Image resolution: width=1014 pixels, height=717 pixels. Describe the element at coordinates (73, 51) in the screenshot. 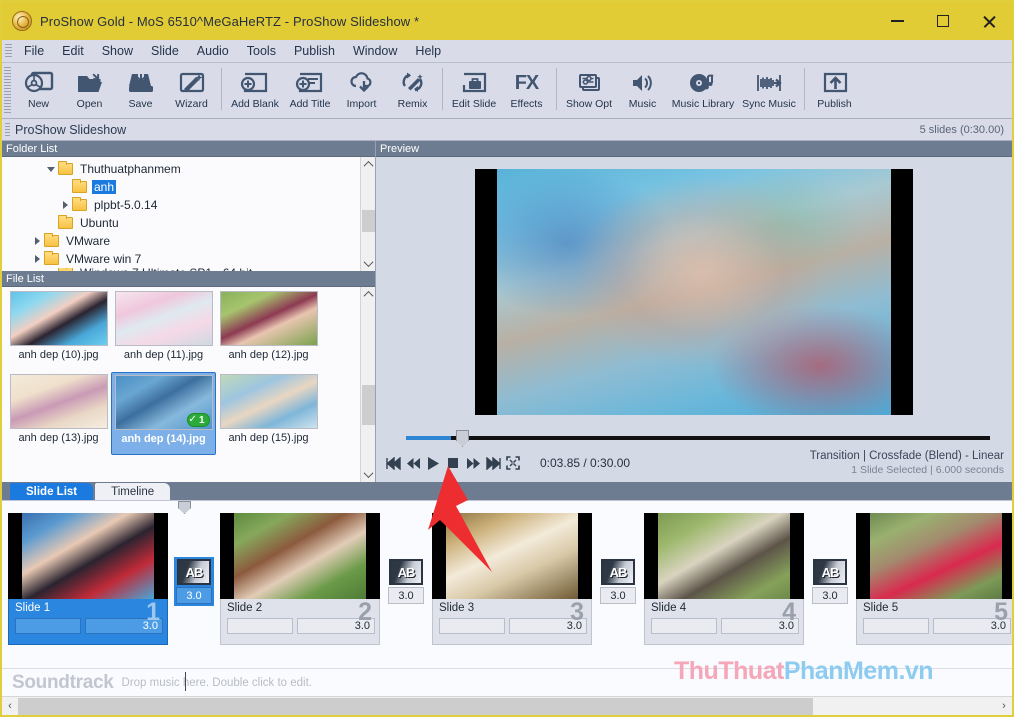

I see `menu-edit: Edit` at that location.